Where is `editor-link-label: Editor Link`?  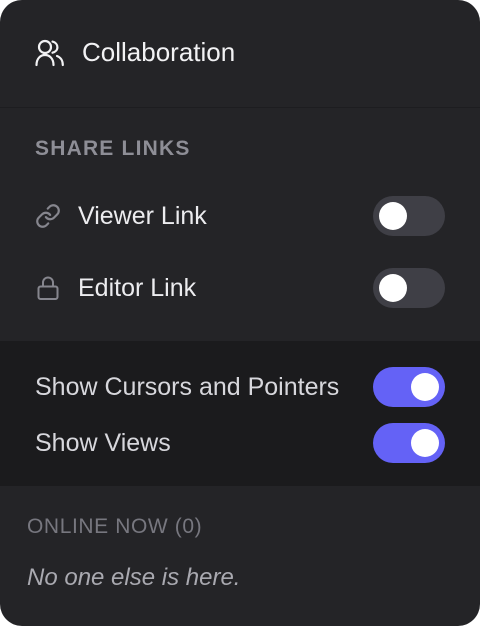 editor-link-label: Editor Link is located at coordinates (137, 287).